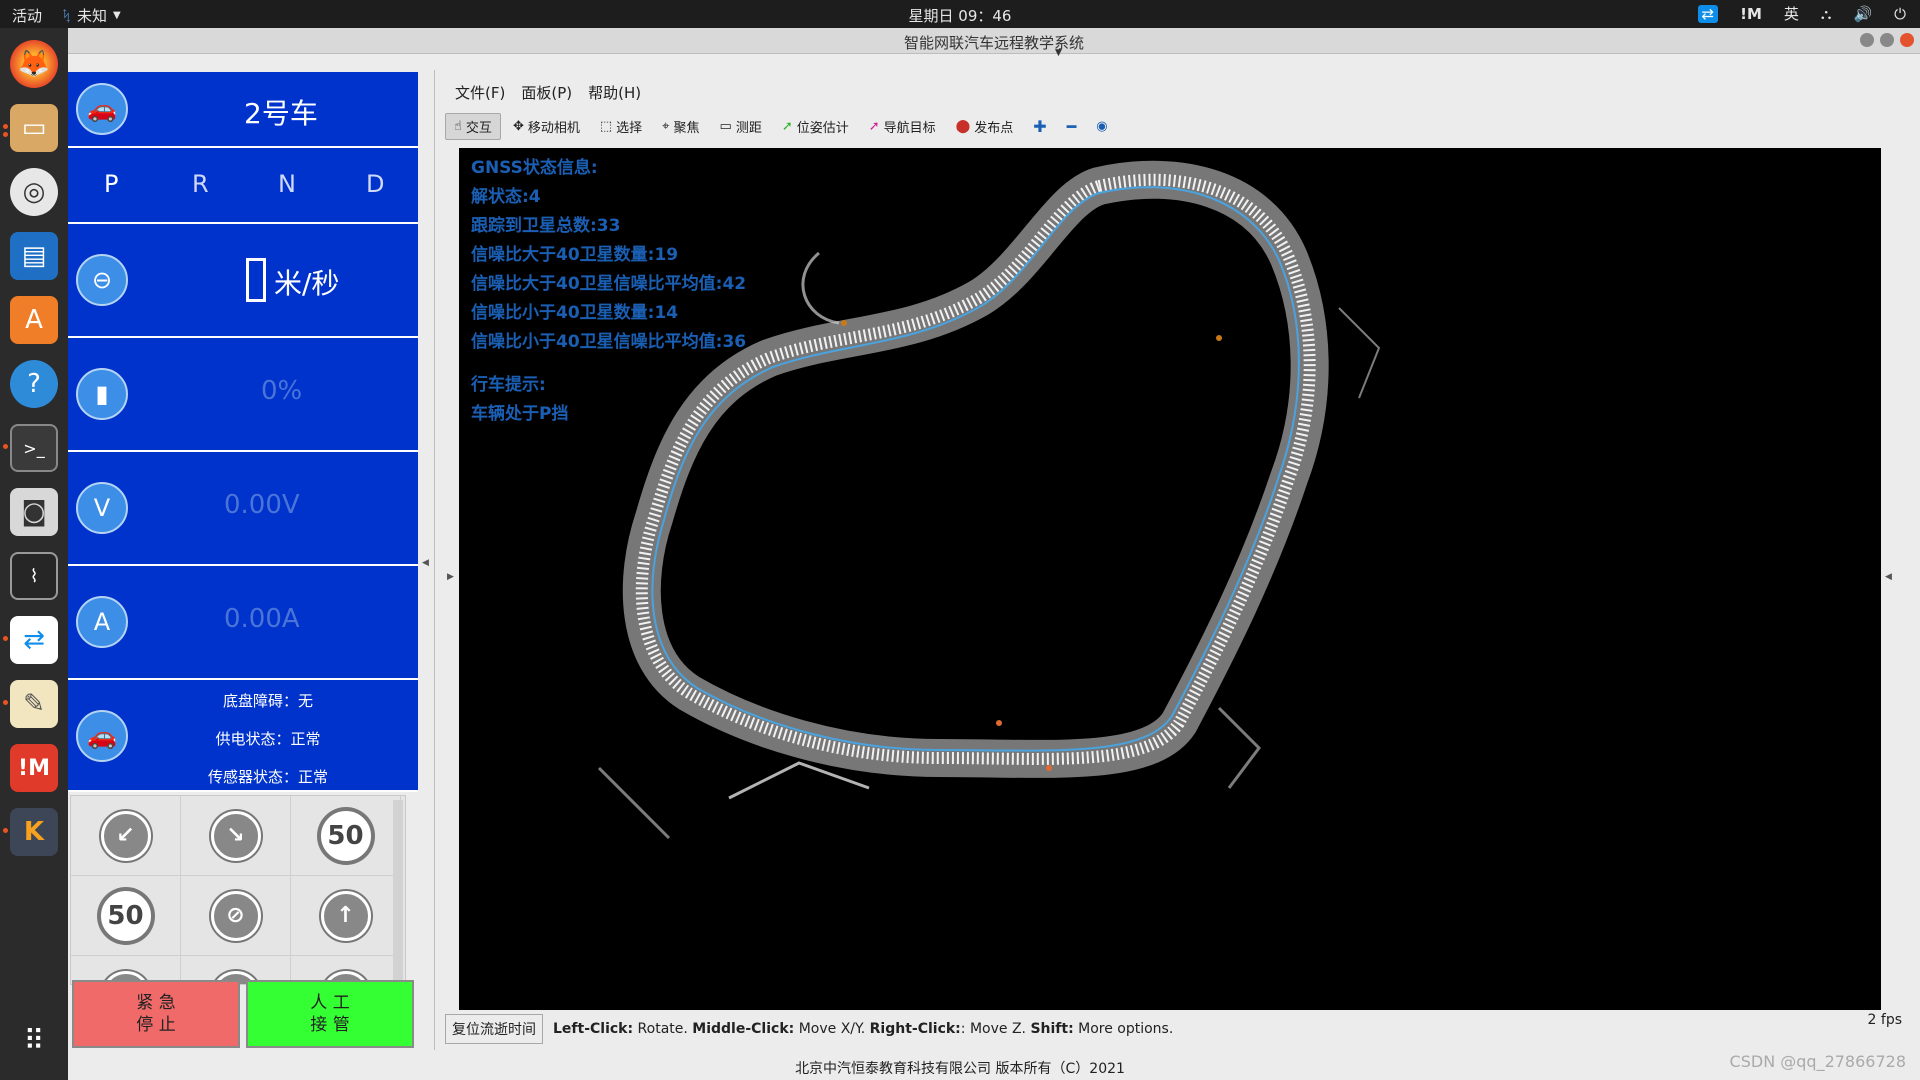  What do you see at coordinates (262, 619) in the screenshot?
I see `current-value: 0.00A` at bounding box center [262, 619].